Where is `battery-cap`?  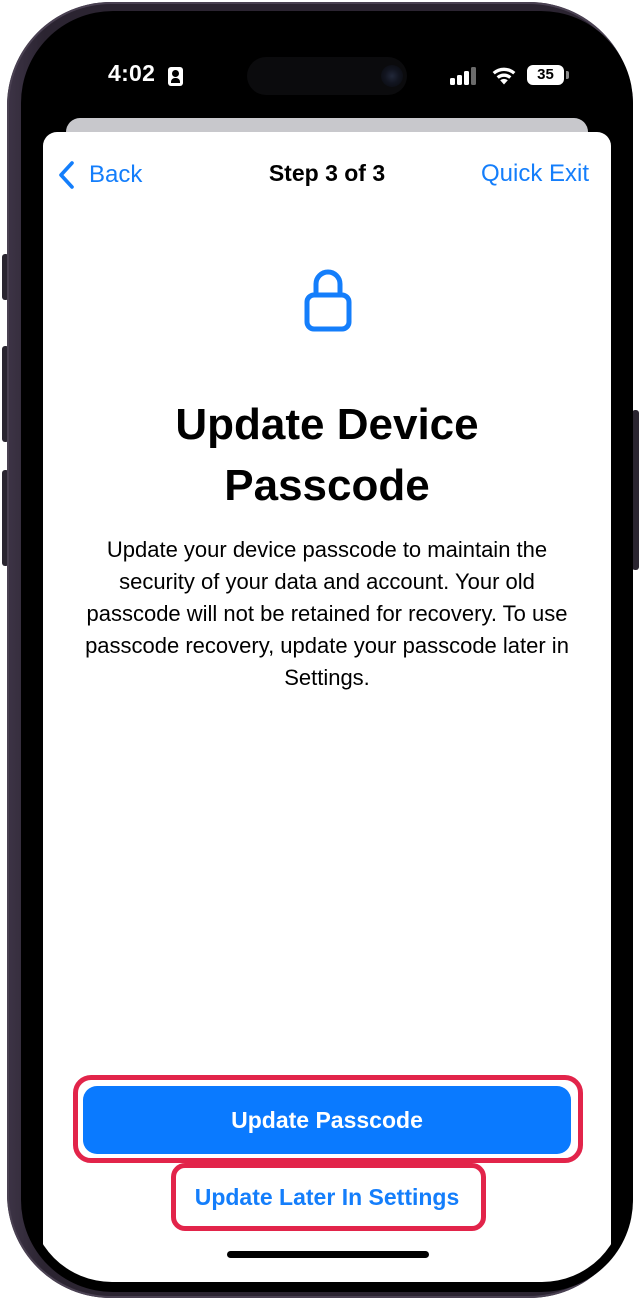
battery-cap is located at coordinates (567, 75).